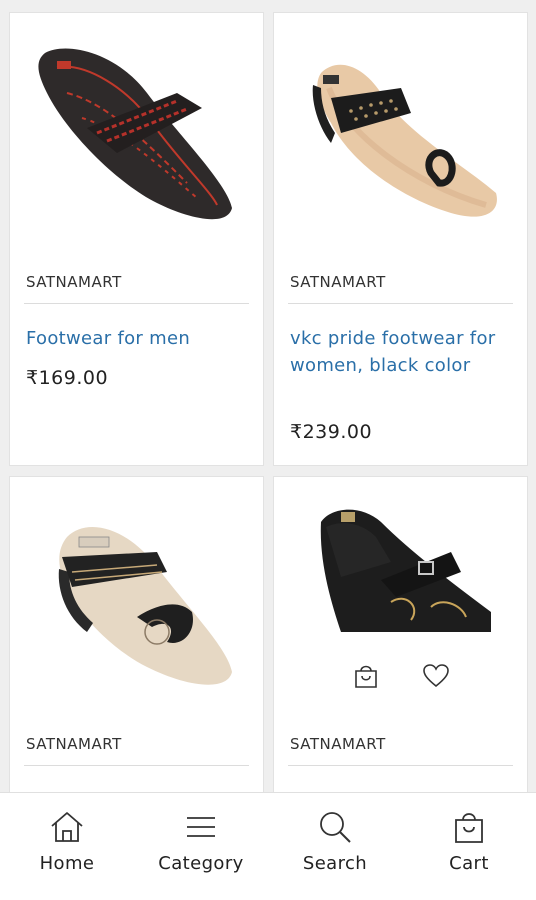  What do you see at coordinates (335, 827) in the screenshot?
I see `search-icon` at bounding box center [335, 827].